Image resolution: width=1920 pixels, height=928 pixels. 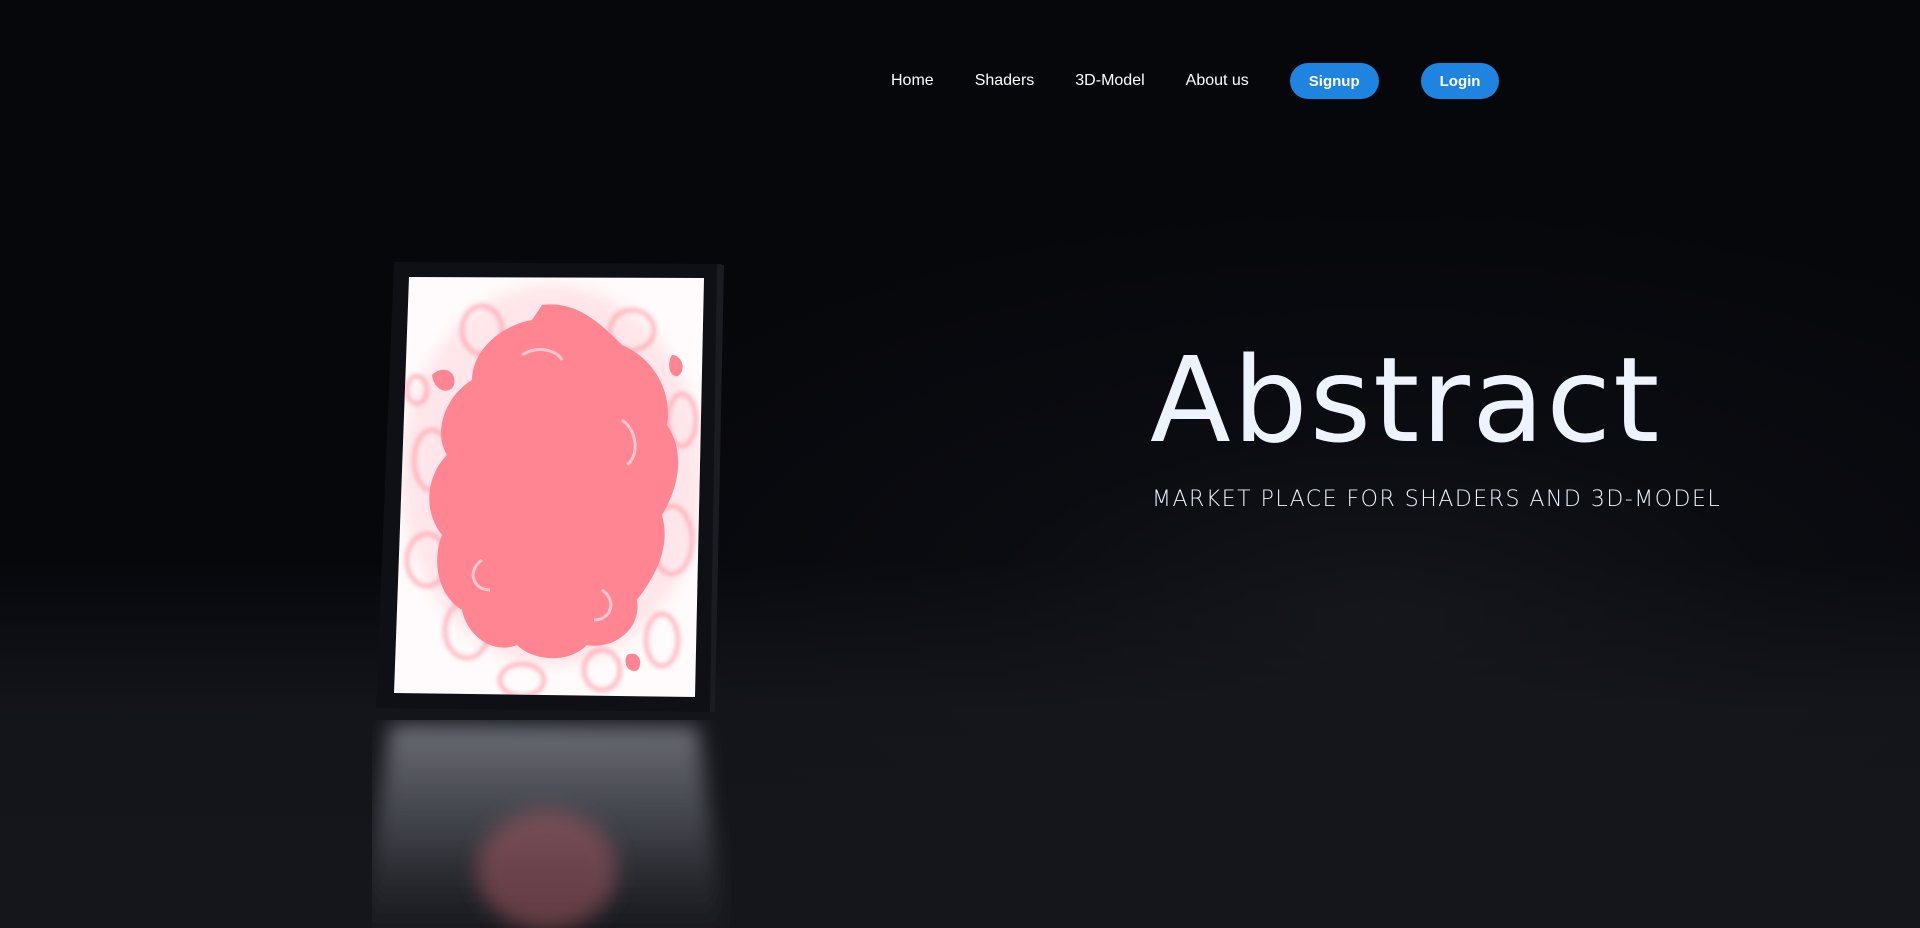 I want to click on artwork-frame, so click(x=552, y=495).